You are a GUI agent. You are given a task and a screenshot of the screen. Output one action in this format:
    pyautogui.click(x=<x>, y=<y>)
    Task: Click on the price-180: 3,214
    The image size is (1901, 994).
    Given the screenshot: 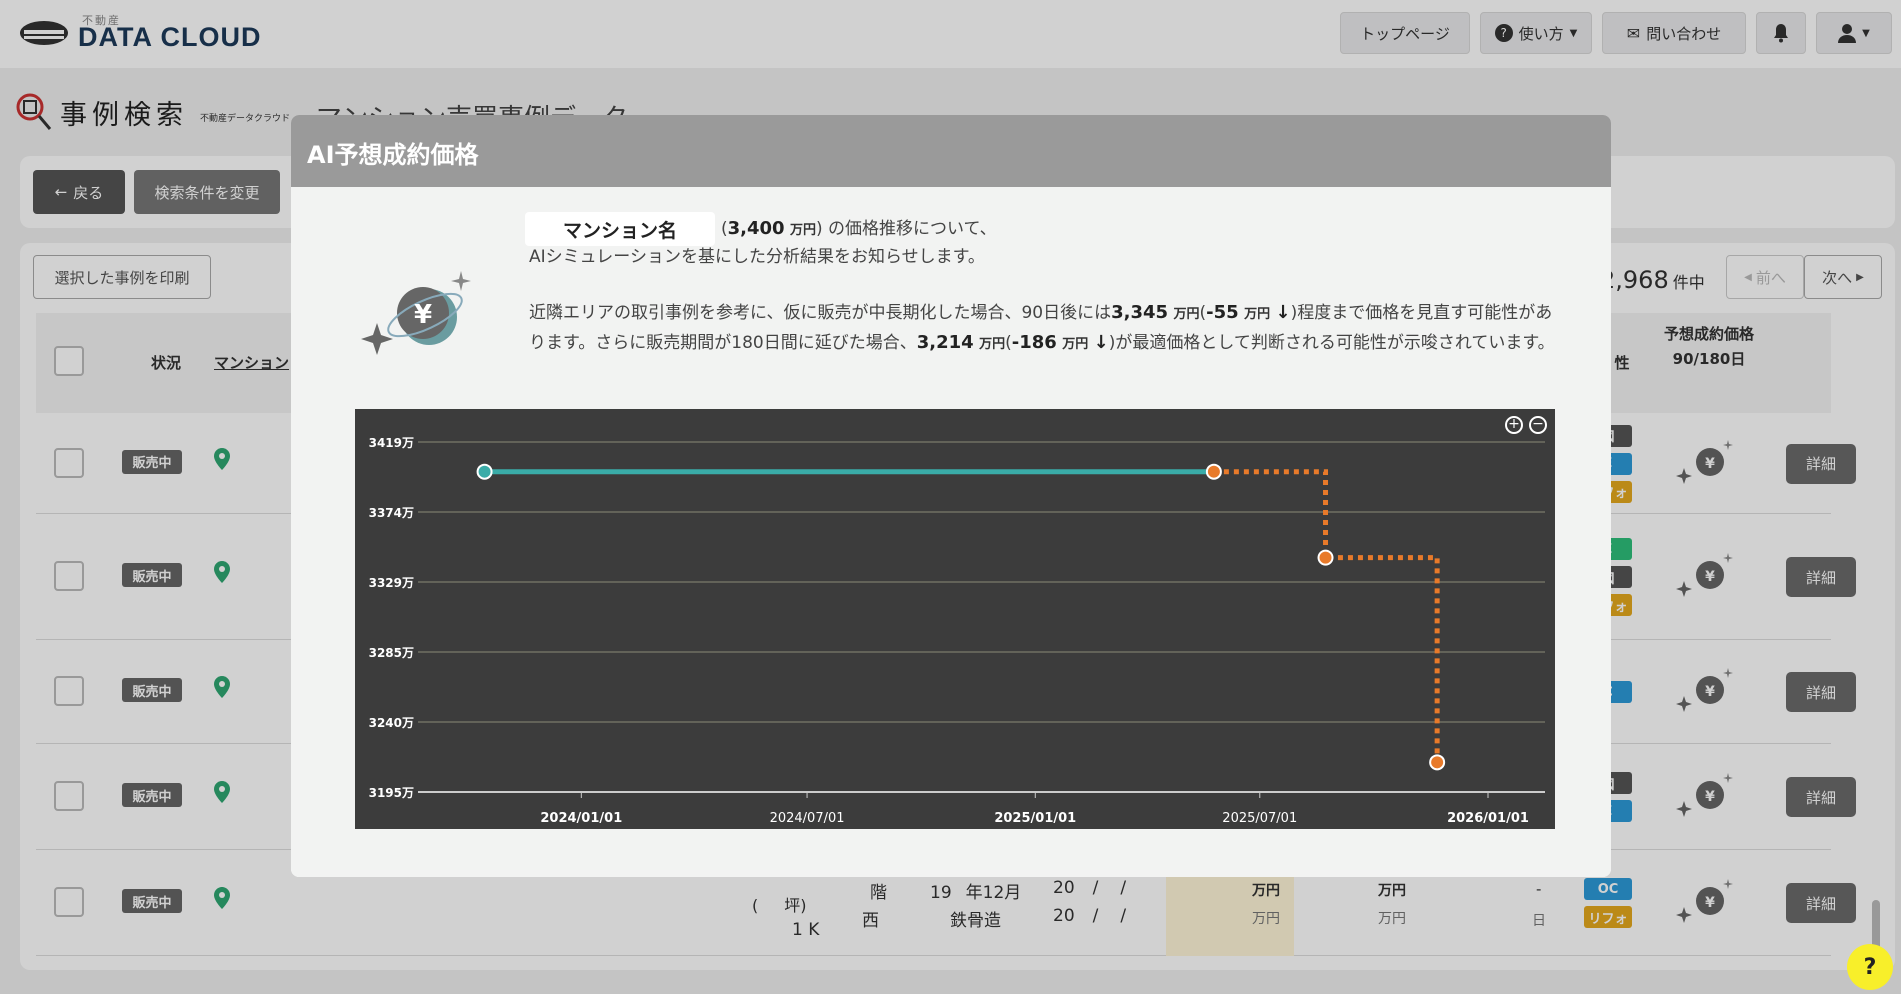 What is the action you would take?
    pyautogui.click(x=945, y=342)
    